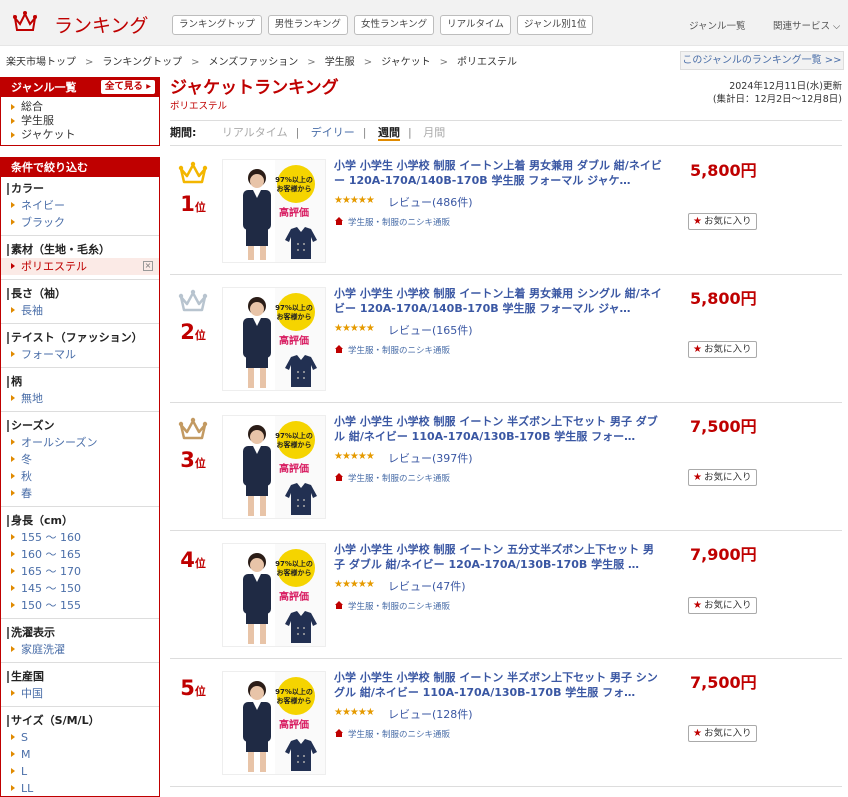 The image size is (848, 797). What do you see at coordinates (80, 493) in the screenshot?
I see `filter-option: 春` at bounding box center [80, 493].